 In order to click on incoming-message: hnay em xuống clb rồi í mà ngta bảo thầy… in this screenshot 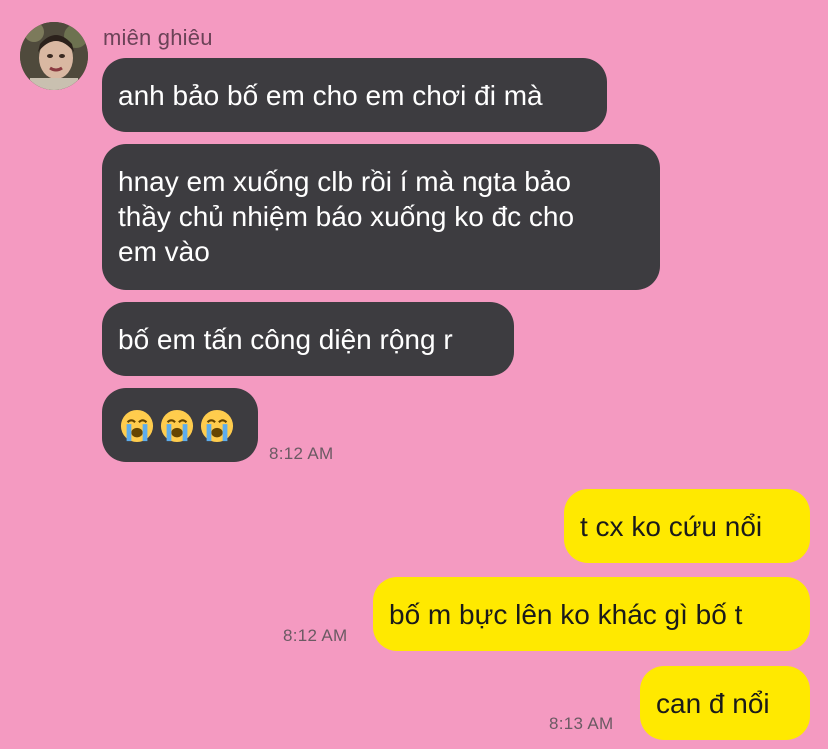, I will do `click(381, 217)`.